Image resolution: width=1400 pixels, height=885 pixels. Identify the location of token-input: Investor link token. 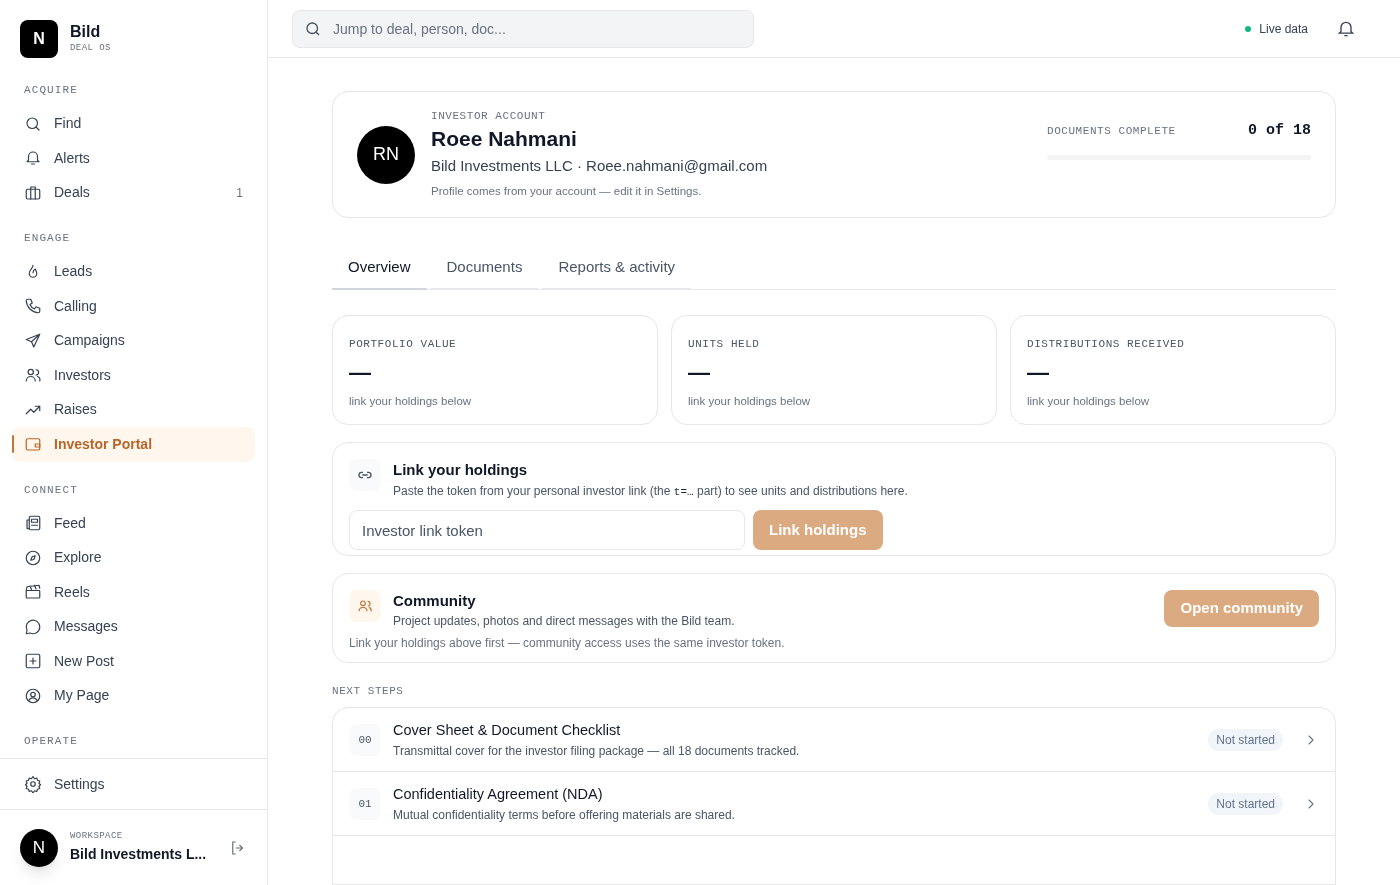
(547, 530).